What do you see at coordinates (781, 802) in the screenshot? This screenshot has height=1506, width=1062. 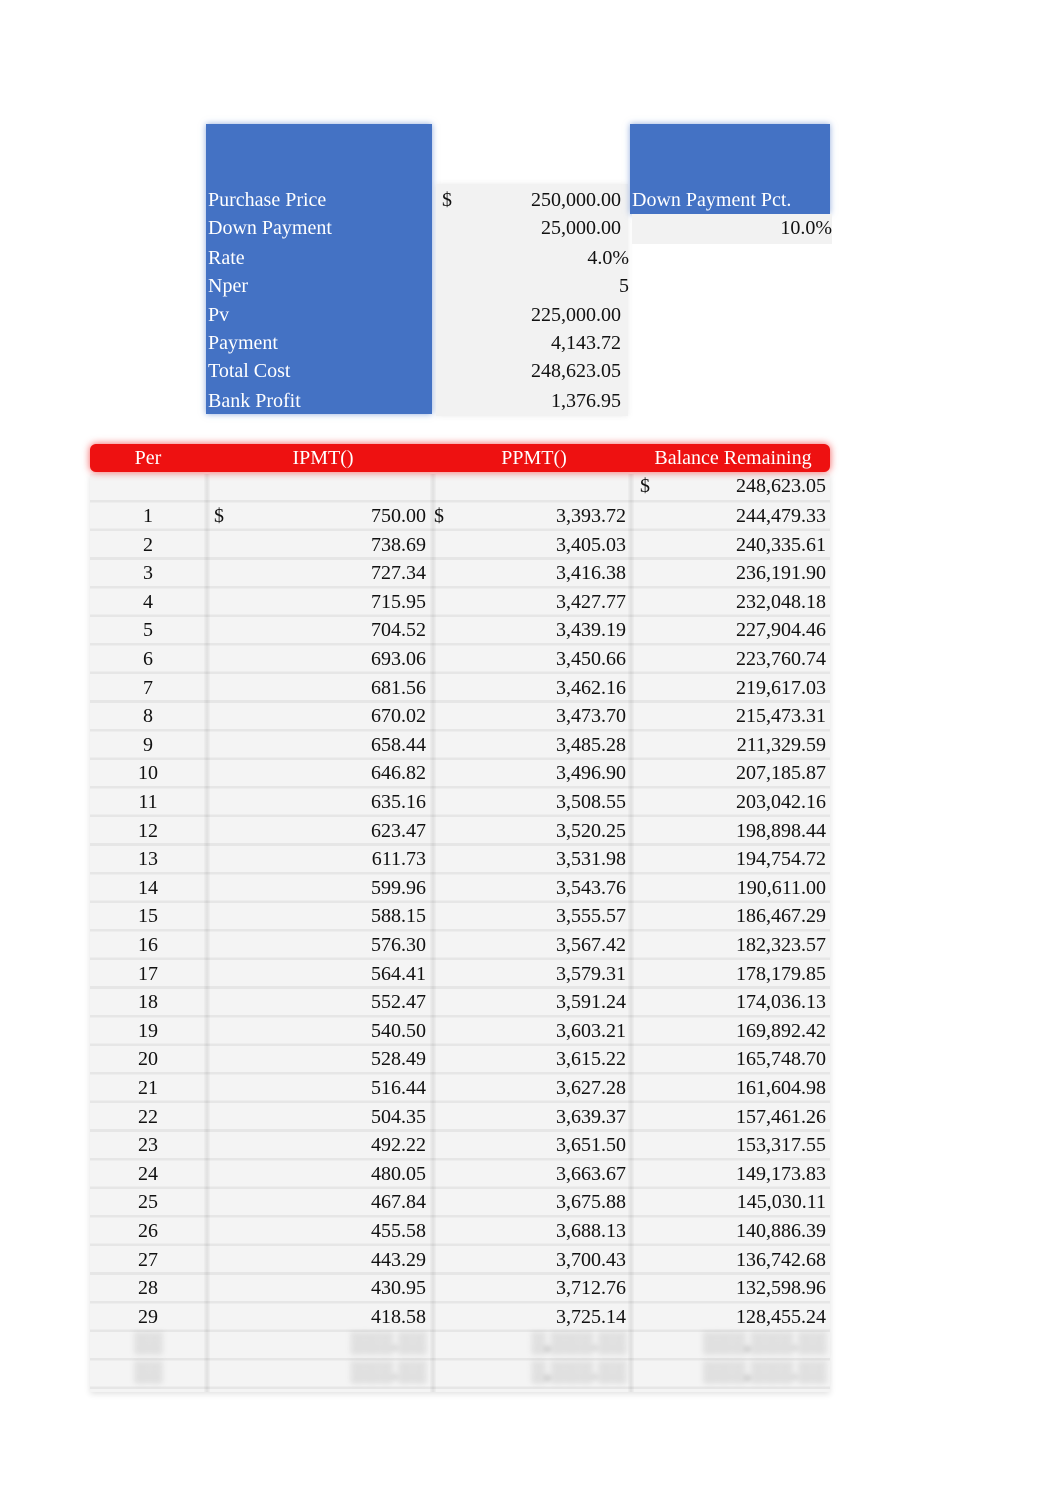 I see `balance-cell: 203,042.16` at bounding box center [781, 802].